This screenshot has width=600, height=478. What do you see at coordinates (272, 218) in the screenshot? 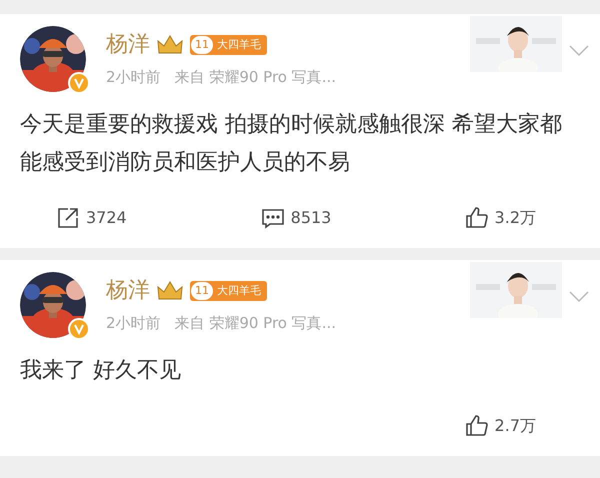
I see `comment-icon` at bounding box center [272, 218].